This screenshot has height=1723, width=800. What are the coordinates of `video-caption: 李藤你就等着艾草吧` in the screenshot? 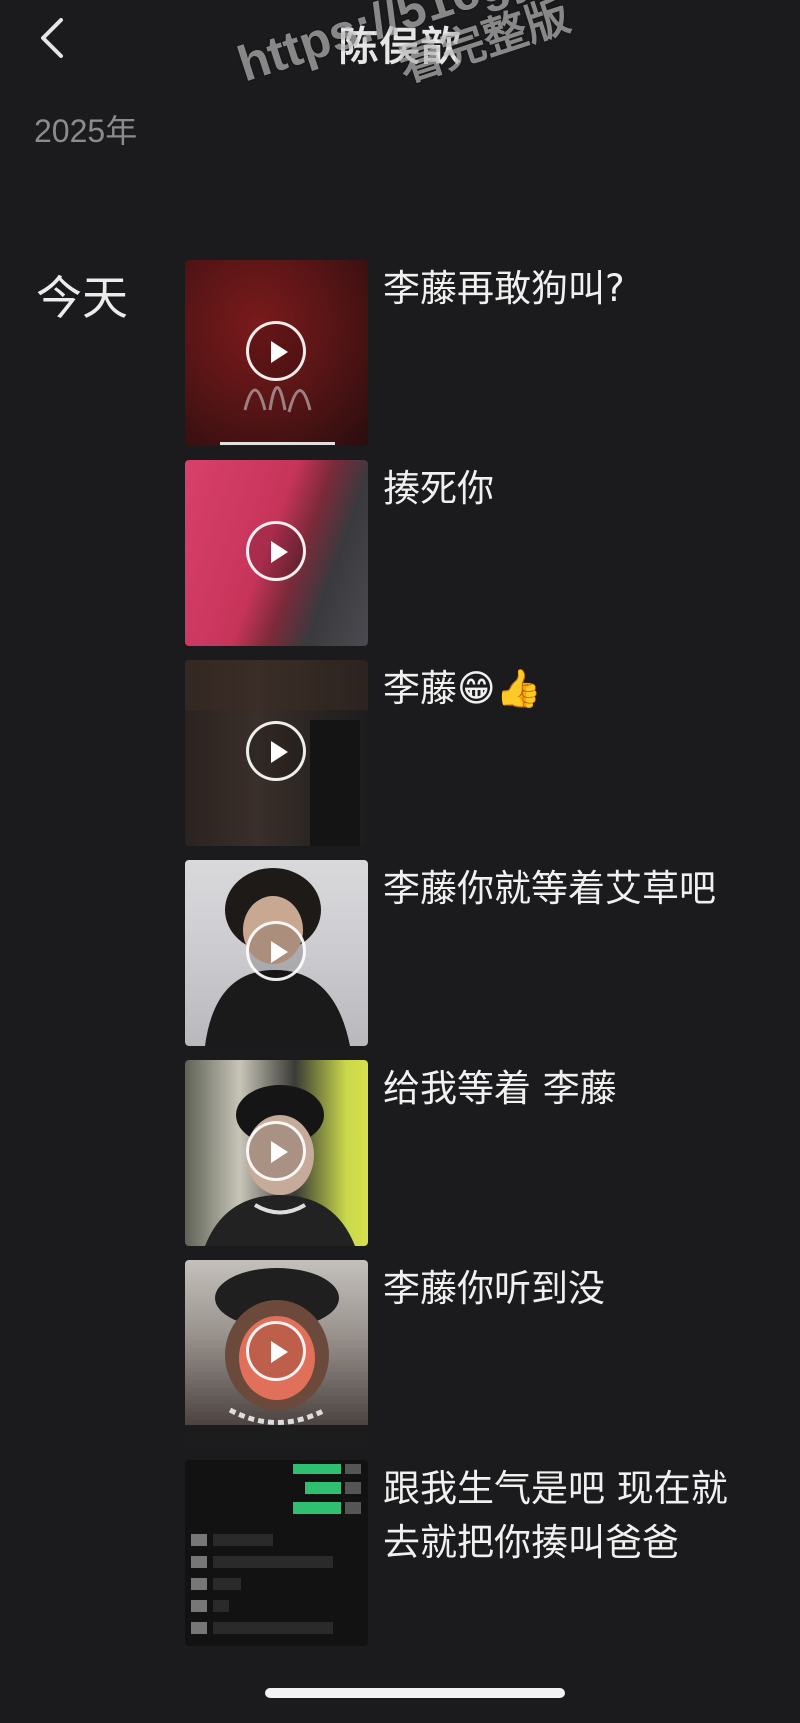 It's located at (549, 888).